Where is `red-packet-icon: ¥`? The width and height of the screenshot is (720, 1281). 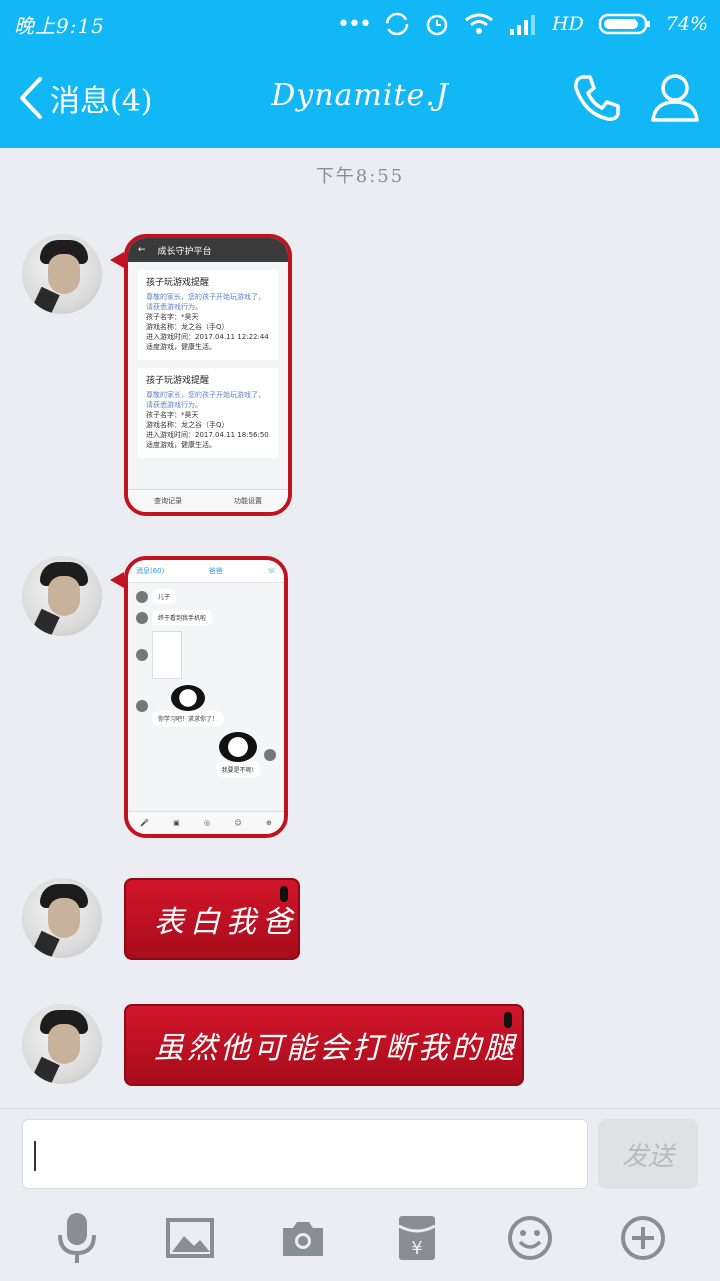 red-packet-icon: ¥ is located at coordinates (416, 1238).